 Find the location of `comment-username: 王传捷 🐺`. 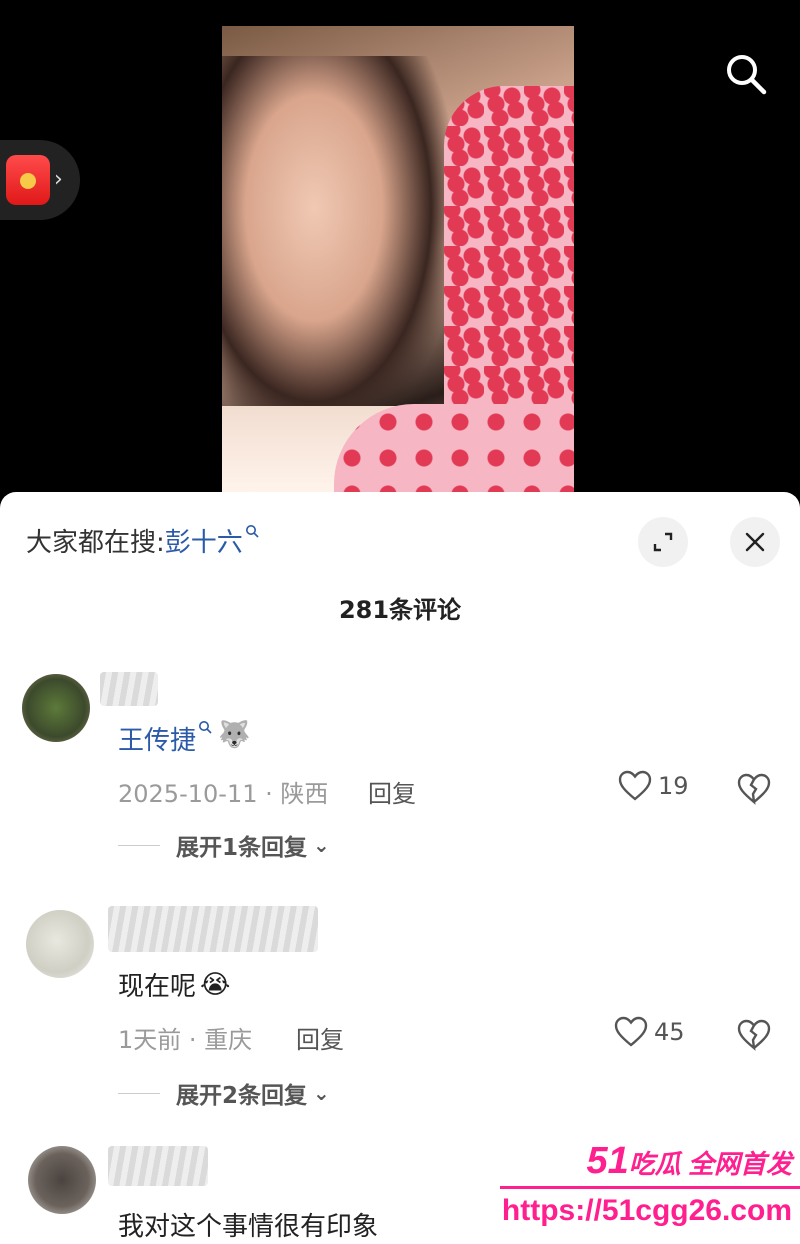

comment-username: 王传捷 🐺 is located at coordinates (184, 738).